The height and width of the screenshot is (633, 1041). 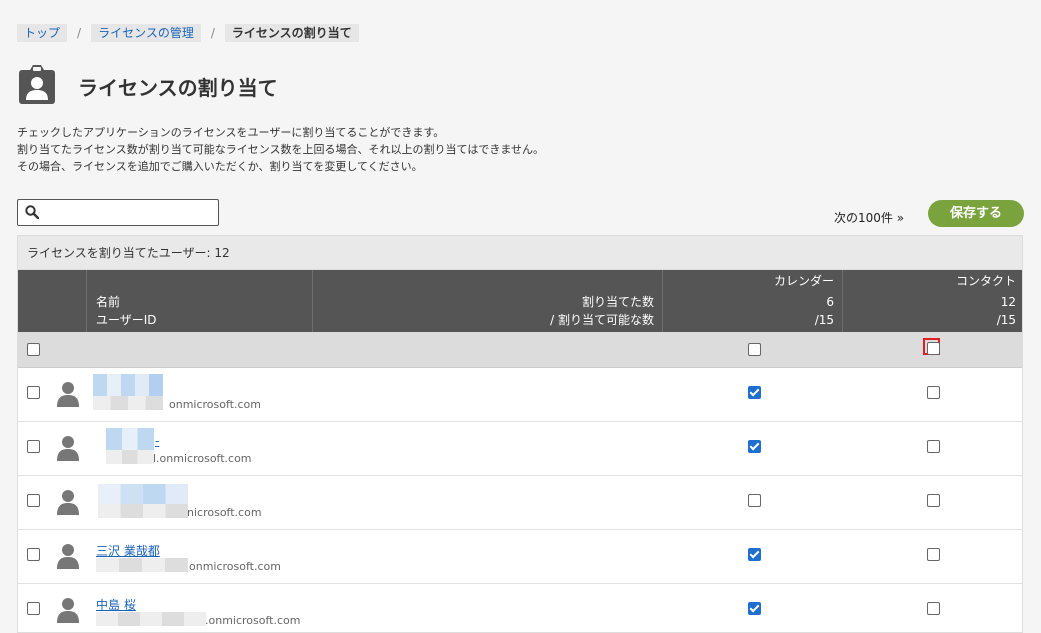 What do you see at coordinates (146, 33) in the screenshot?
I see `breadcrumb-license-link: ライセンスの管理` at bounding box center [146, 33].